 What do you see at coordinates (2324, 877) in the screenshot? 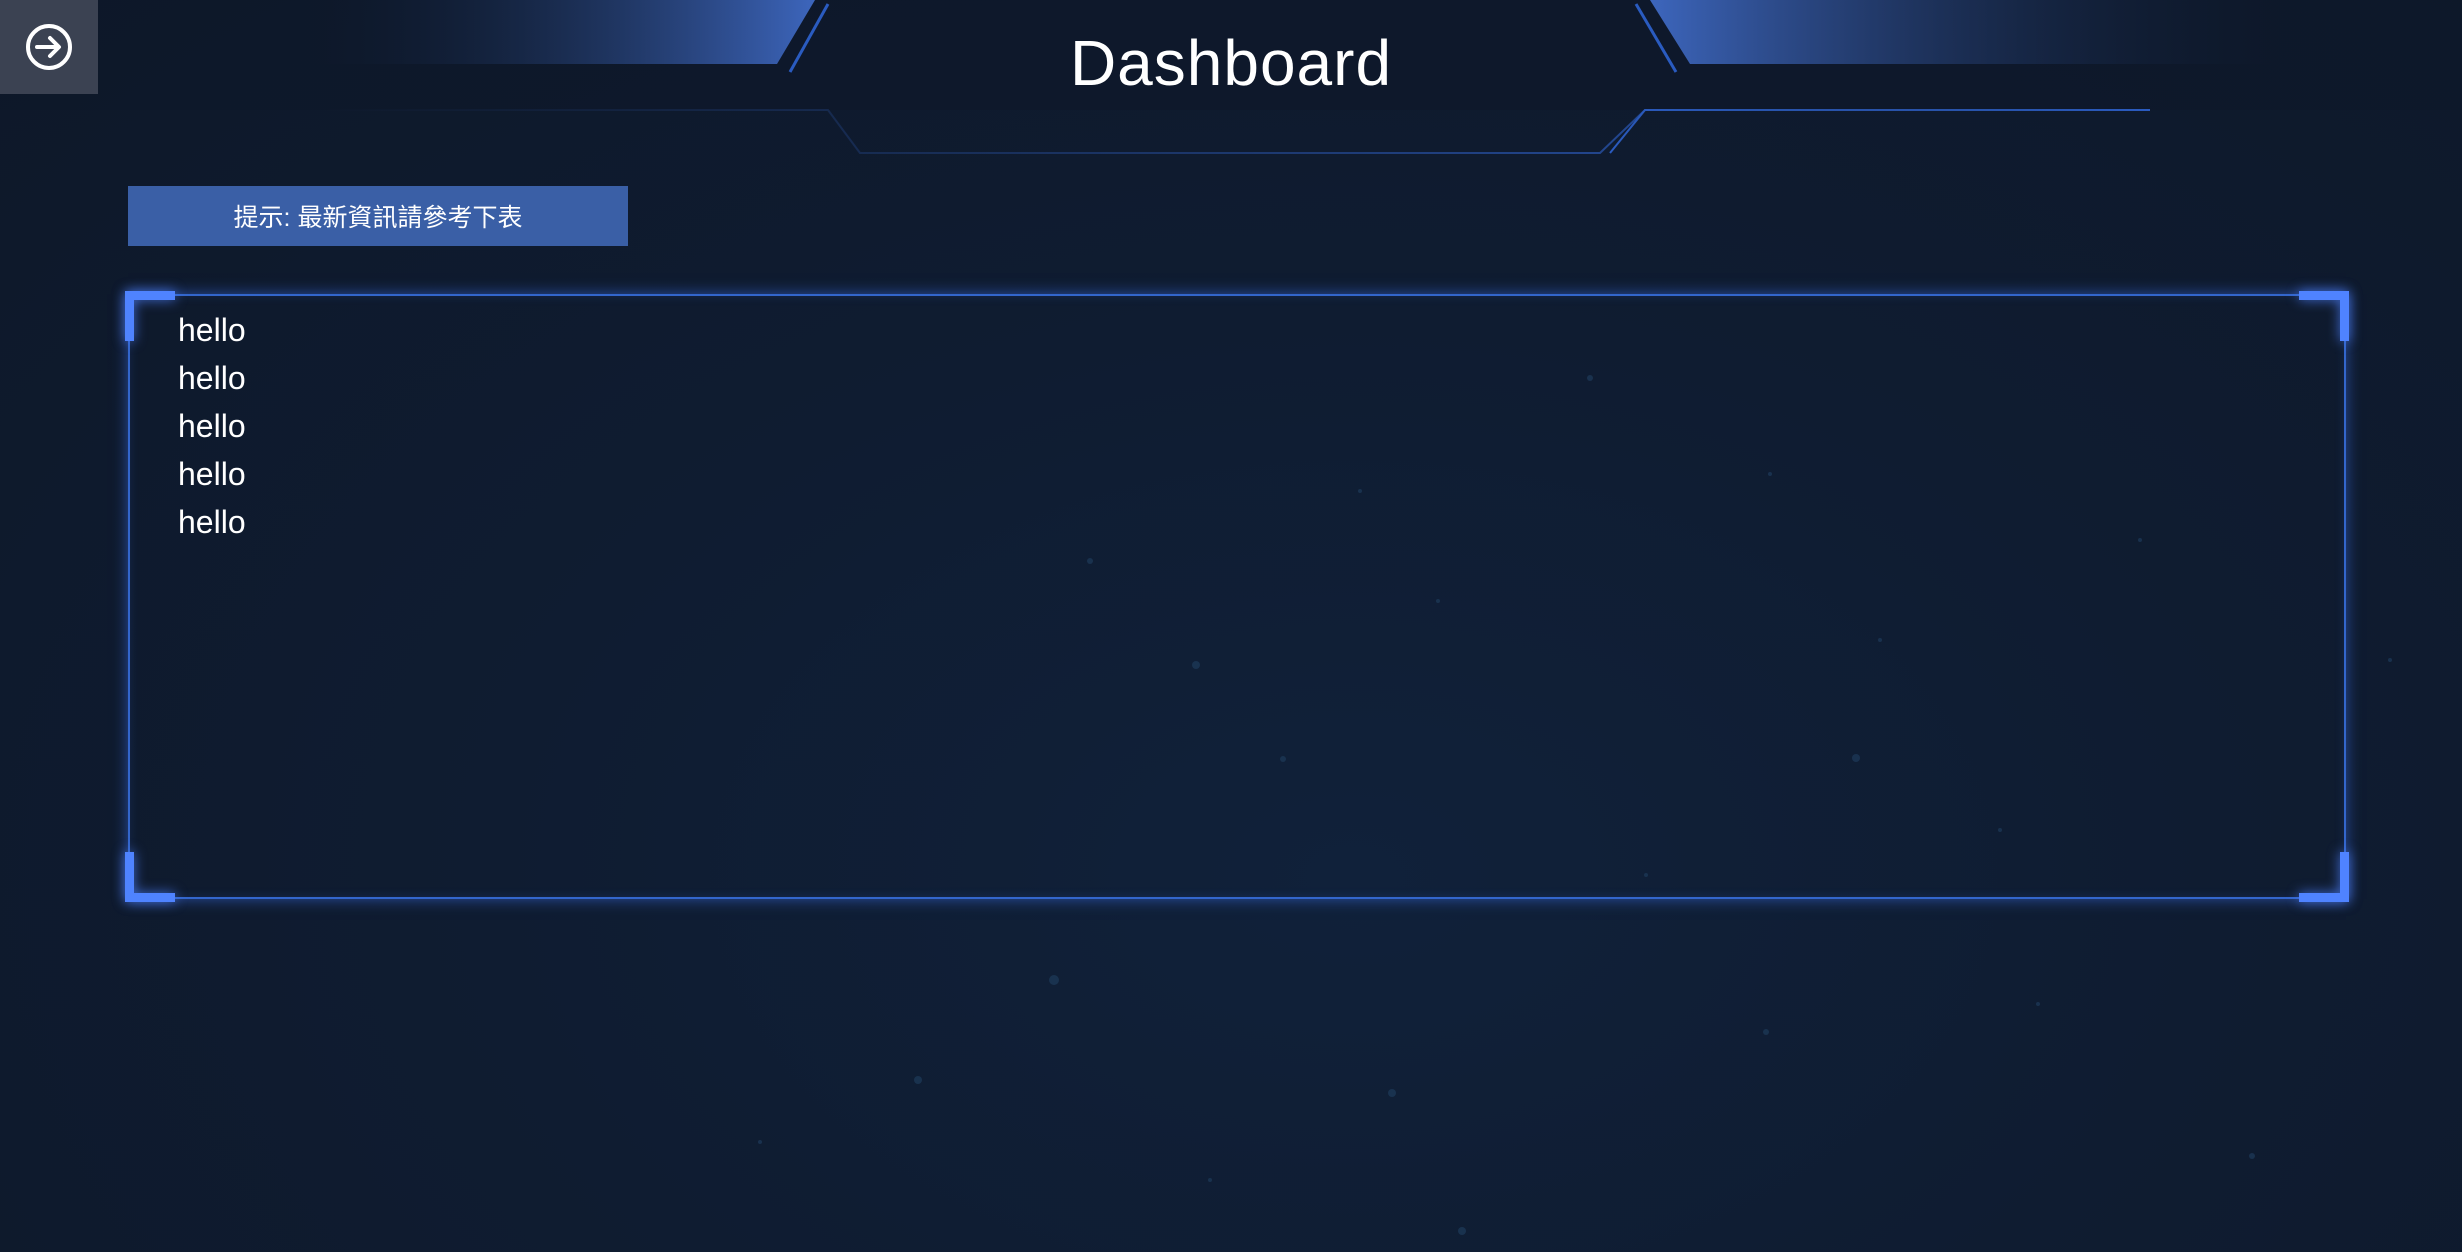
I see `panel-corner-bottom-right` at bounding box center [2324, 877].